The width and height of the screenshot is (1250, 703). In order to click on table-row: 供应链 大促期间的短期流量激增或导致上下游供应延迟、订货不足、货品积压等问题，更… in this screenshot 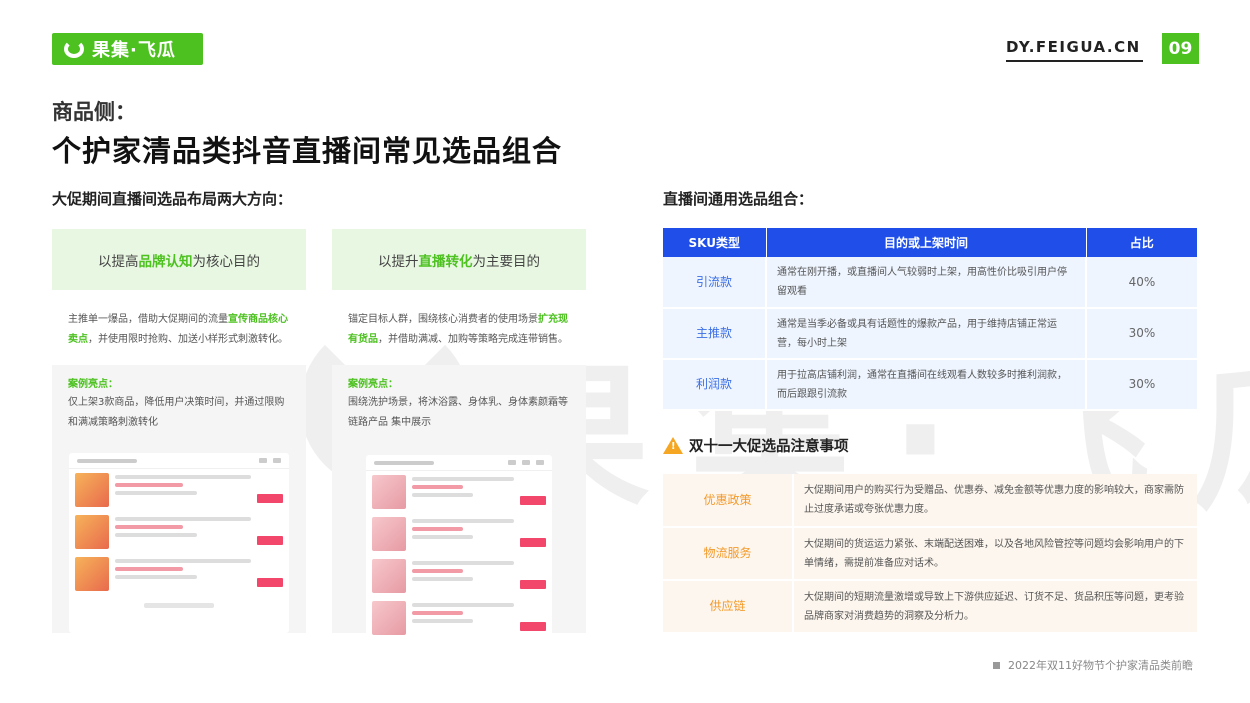, I will do `click(930, 607)`.